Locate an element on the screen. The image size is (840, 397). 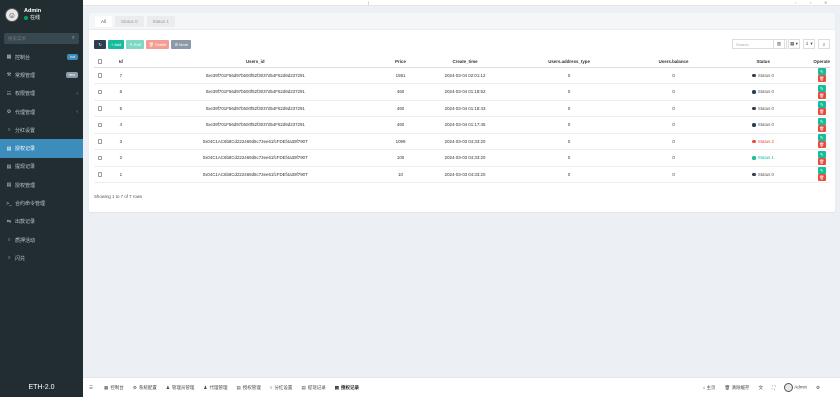
table-tool-button: ⇓ ▾ is located at coordinates (809, 44).